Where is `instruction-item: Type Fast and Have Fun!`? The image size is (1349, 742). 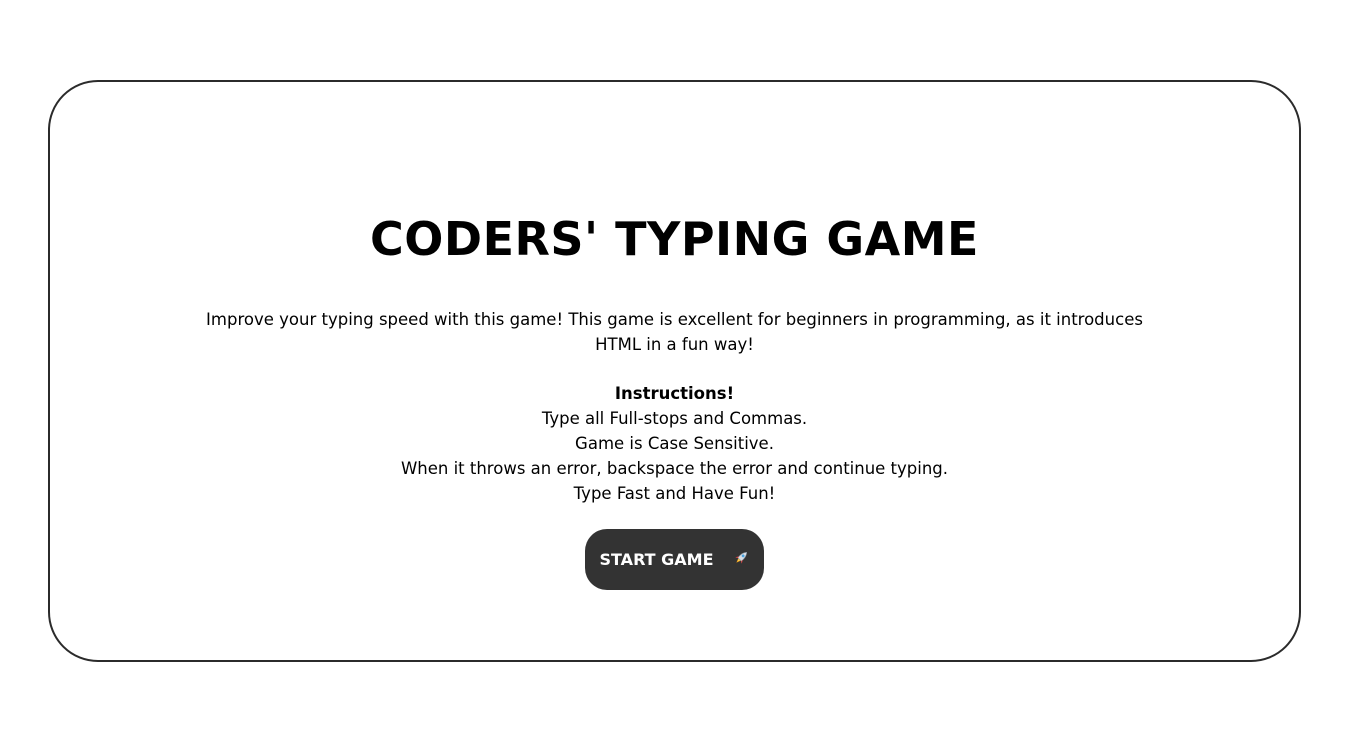
instruction-item: Type Fast and Have Fun! is located at coordinates (674, 493).